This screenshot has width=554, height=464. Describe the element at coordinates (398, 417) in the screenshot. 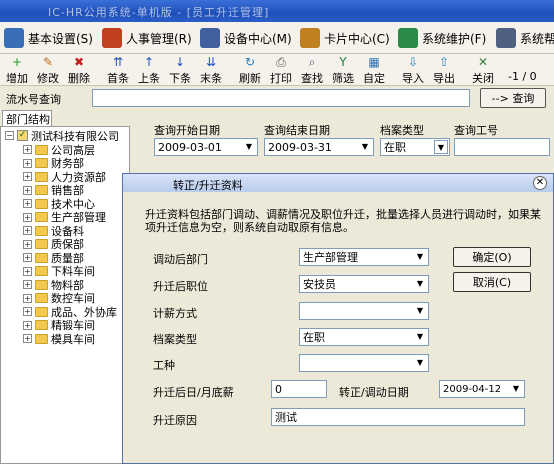

I see `reason-input: 测试` at that location.